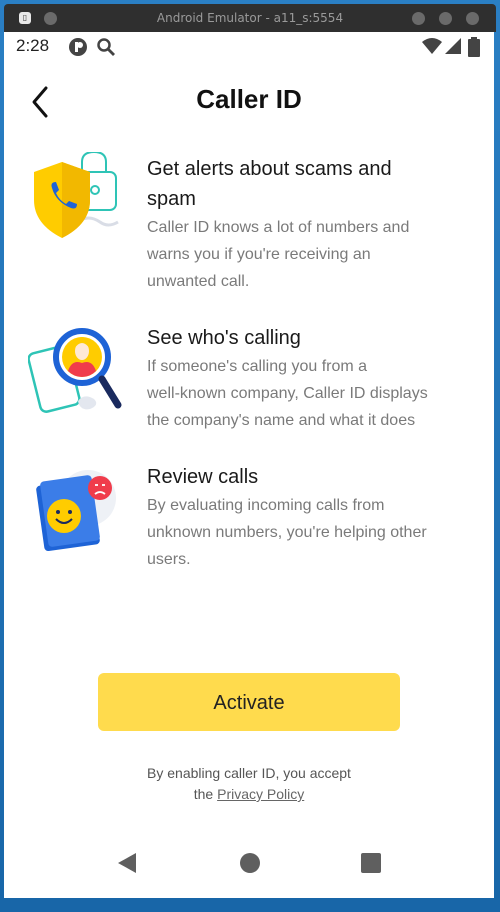 The height and width of the screenshot is (912, 500). What do you see at coordinates (75, 370) in the screenshot?
I see `magnifier-person-icon` at bounding box center [75, 370].